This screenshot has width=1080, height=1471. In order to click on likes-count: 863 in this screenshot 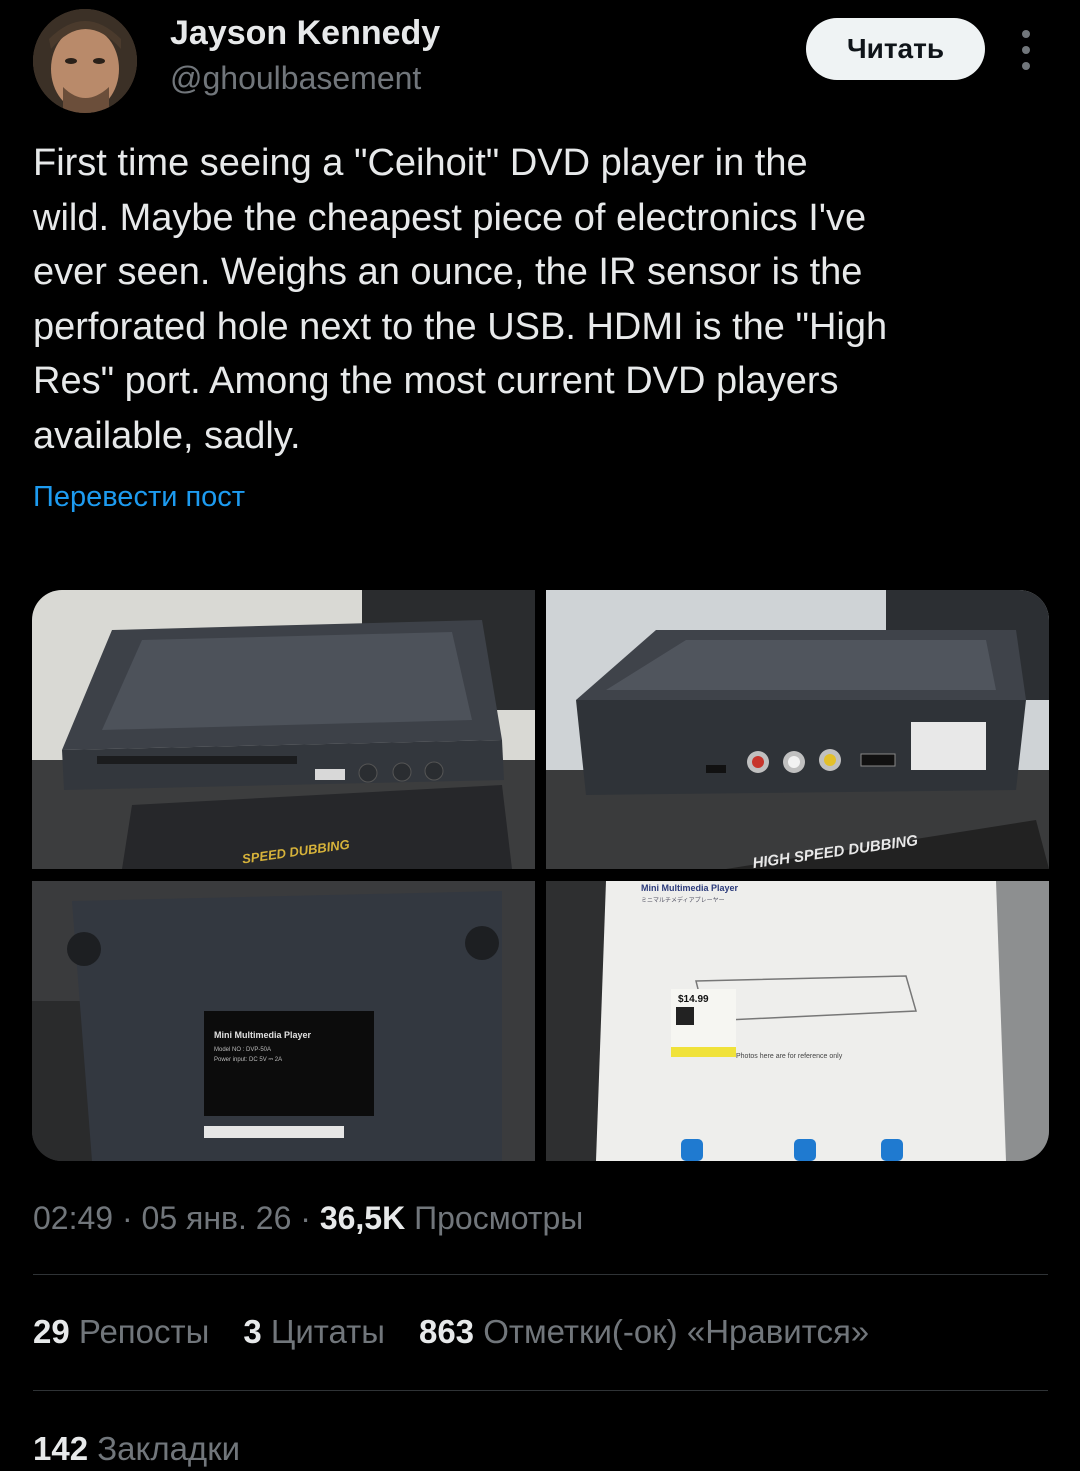, I will do `click(446, 1331)`.